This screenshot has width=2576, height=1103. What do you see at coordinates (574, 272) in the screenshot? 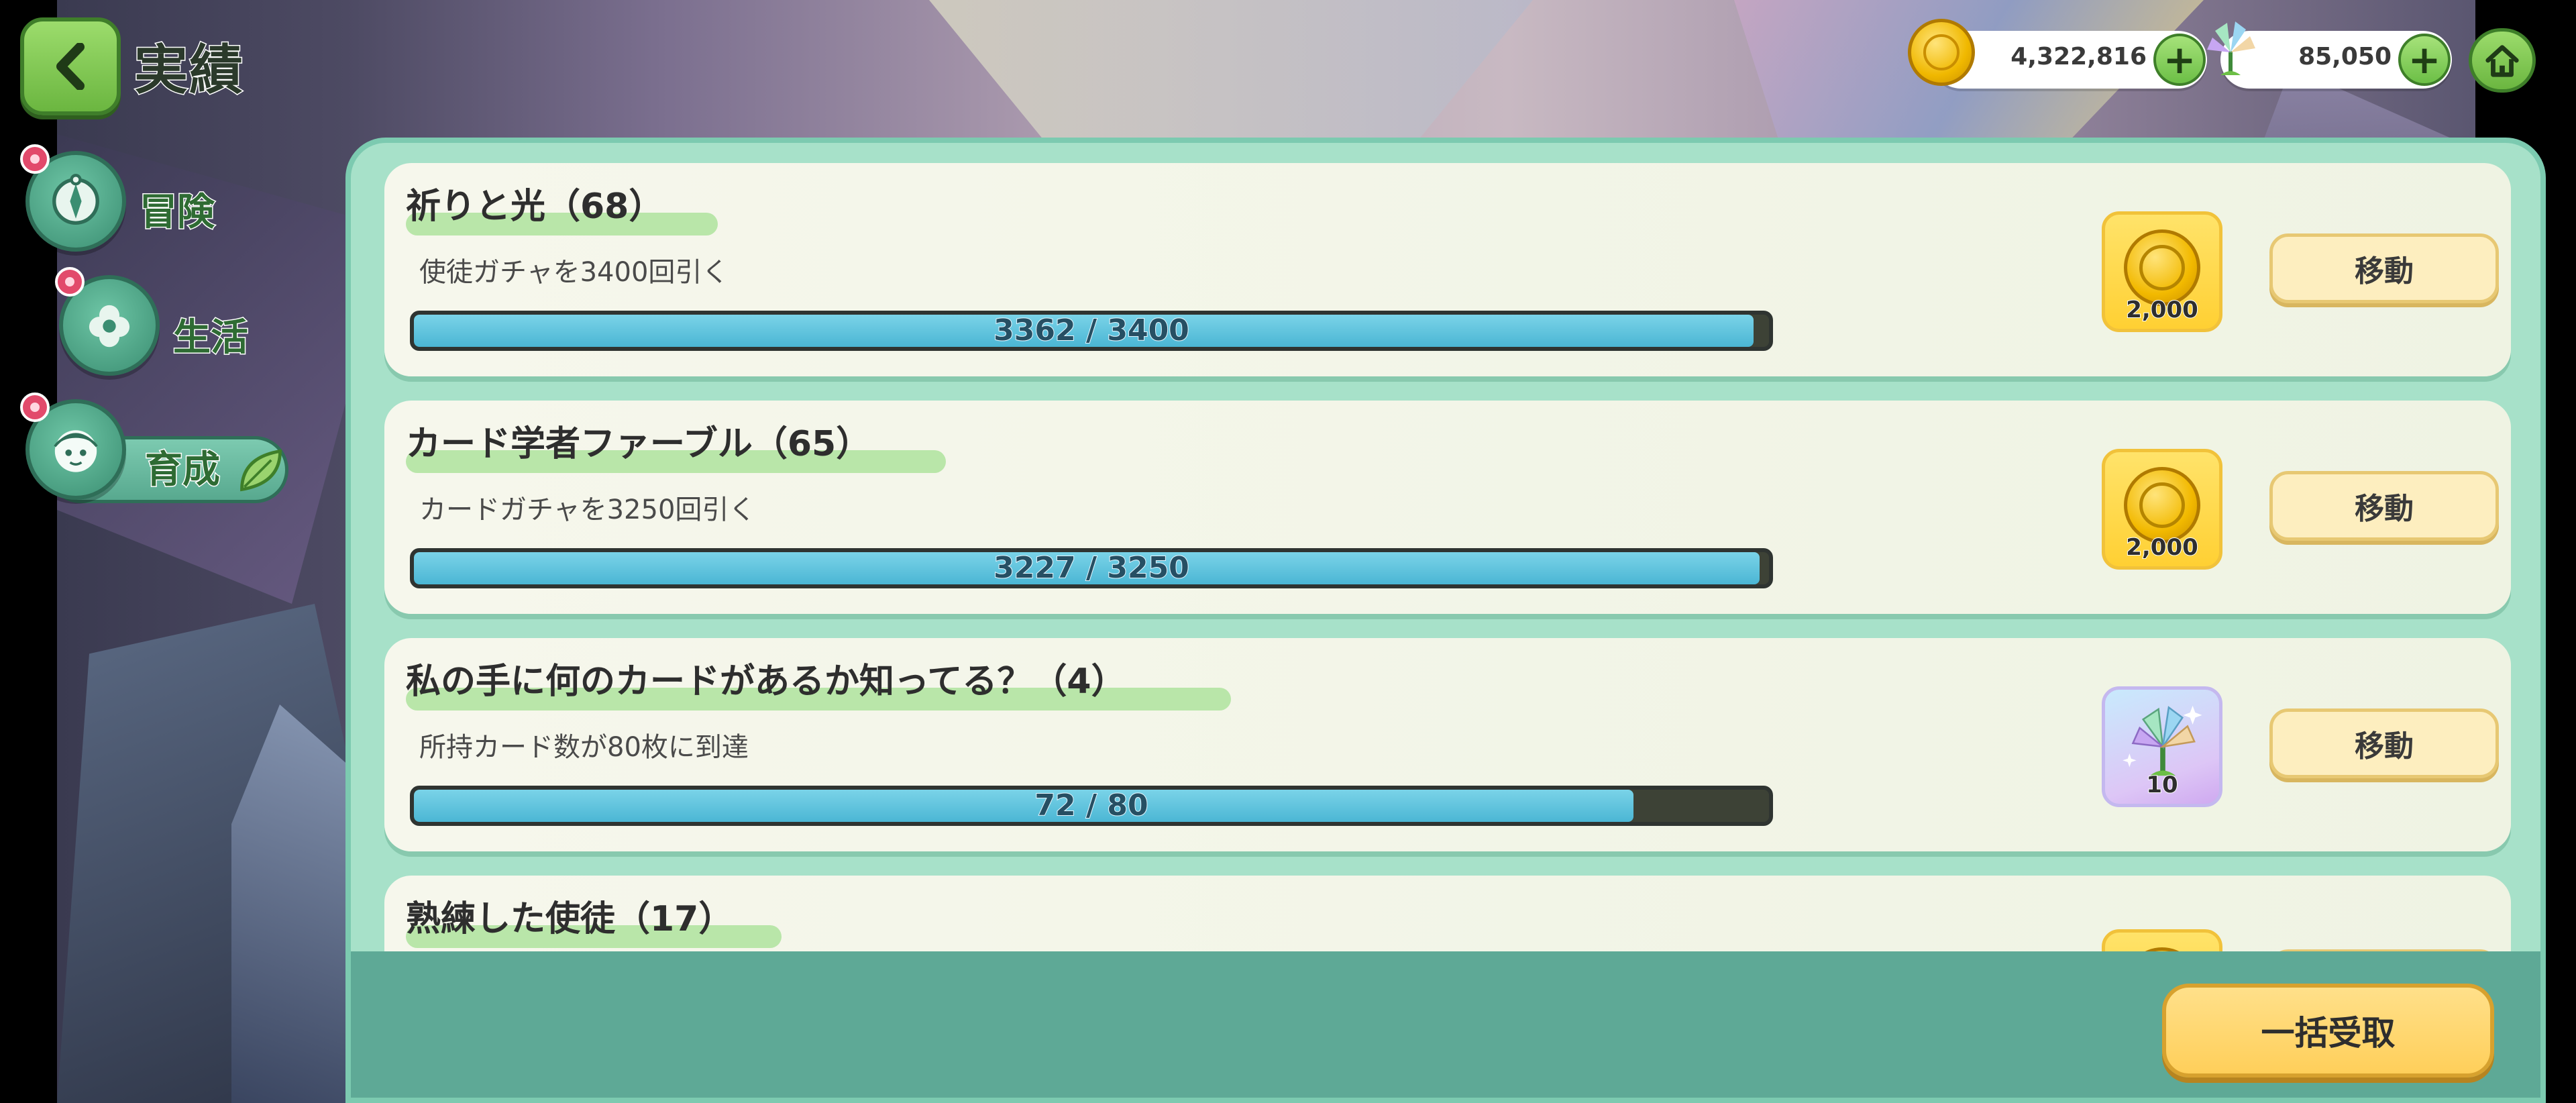
I see `achievement-description: 使徒ガチャを3400回引く` at bounding box center [574, 272].